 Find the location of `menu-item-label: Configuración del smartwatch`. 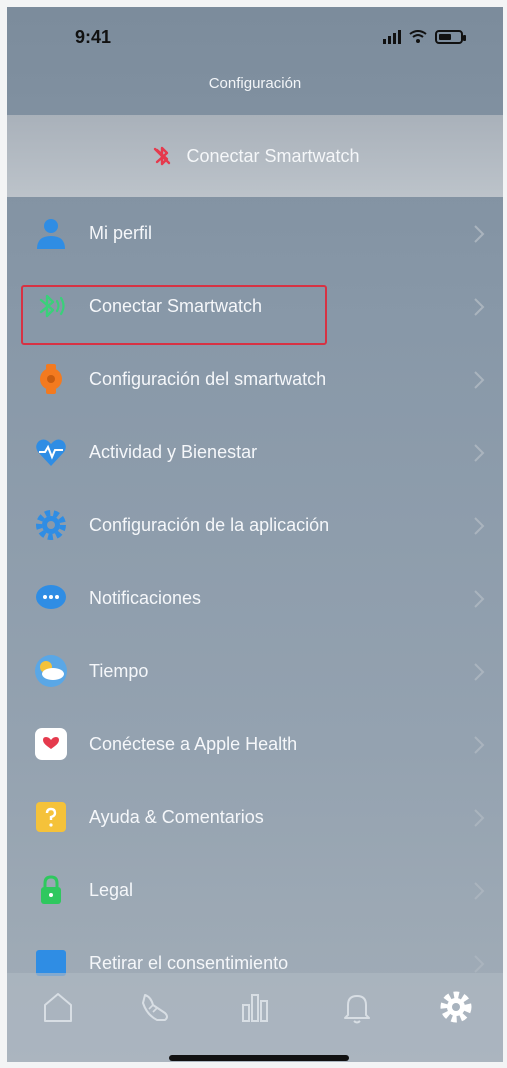

menu-item-label: Configuración del smartwatch is located at coordinates (208, 379).